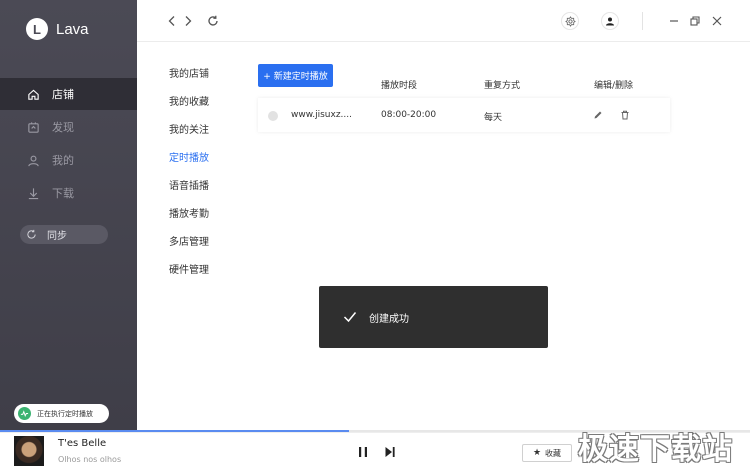 This screenshot has height=472, width=750. What do you see at coordinates (189, 138) in the screenshot?
I see `subnav-my-follows: 我的关注` at bounding box center [189, 138].